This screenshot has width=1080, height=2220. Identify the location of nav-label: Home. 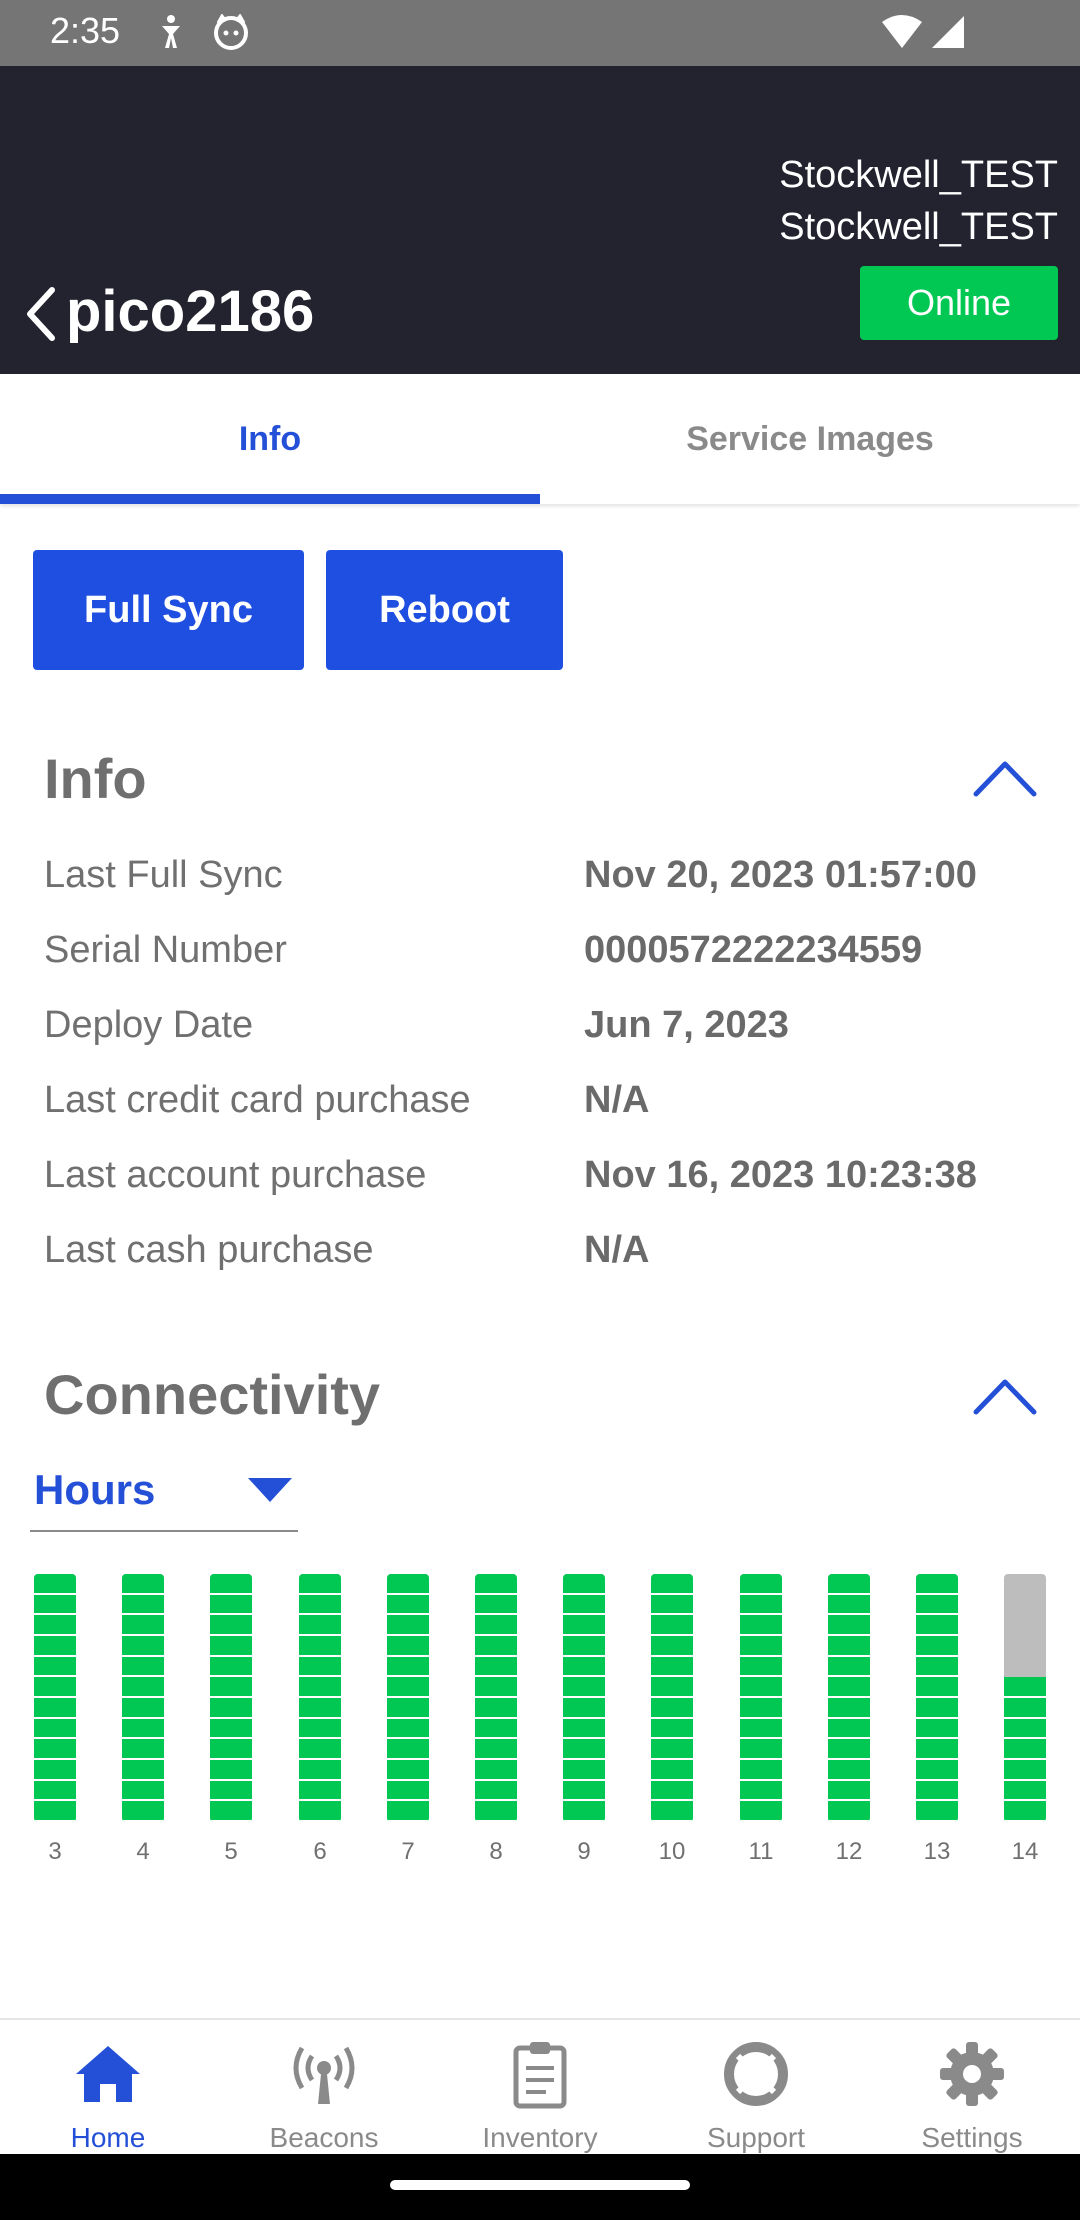
(108, 2137).